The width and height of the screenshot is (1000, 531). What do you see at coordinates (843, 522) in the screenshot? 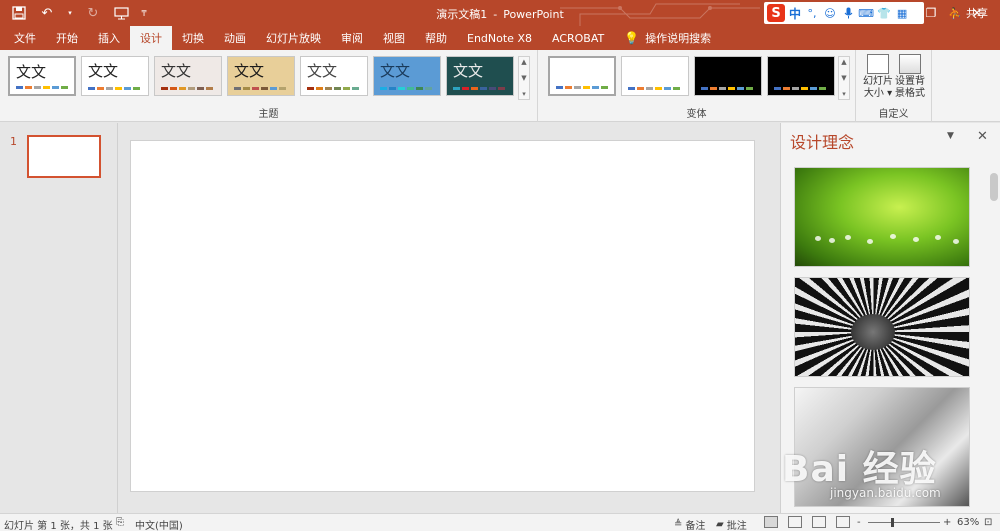
I see `slideshow-view-icon` at bounding box center [843, 522].